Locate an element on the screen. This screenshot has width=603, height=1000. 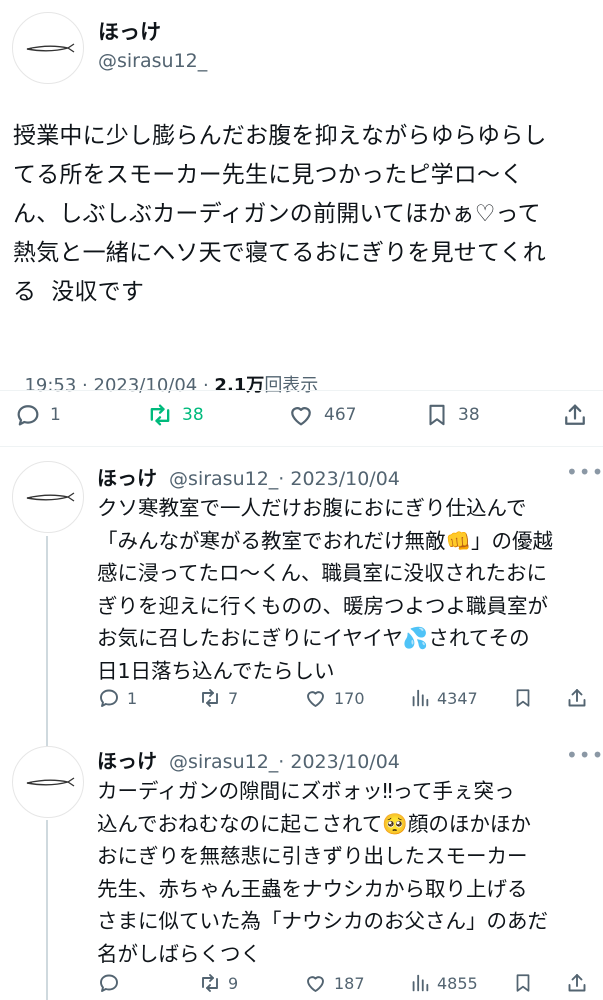
reply-line: カーディガンの隙間にズボォッ‼って手ぇ突っ is located at coordinates (306, 791).